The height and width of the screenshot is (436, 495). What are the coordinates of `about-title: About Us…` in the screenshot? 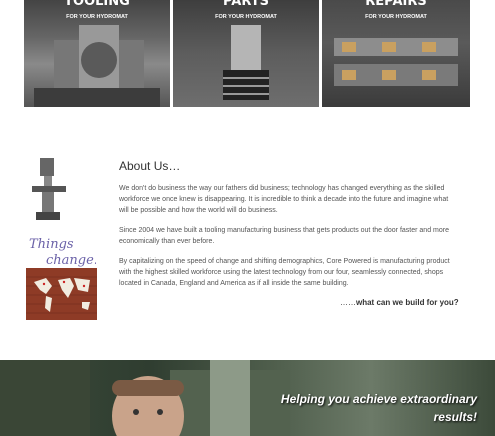 It's located at (150, 166).